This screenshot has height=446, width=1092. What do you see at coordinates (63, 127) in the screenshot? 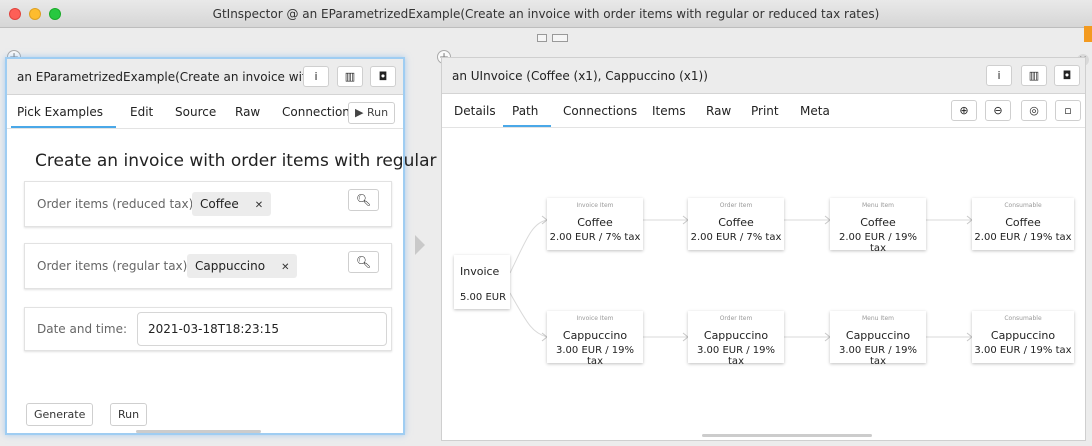
I see `active-tab-indicator` at bounding box center [63, 127].